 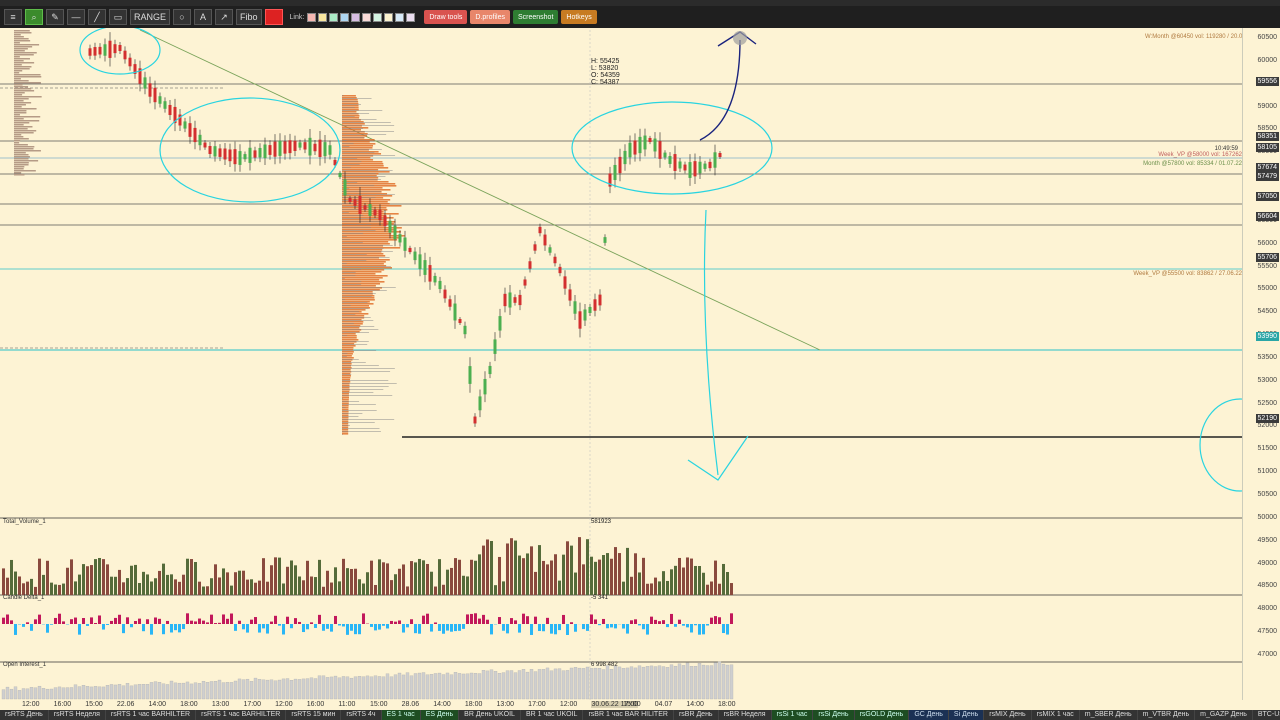 What do you see at coordinates (882, 715) in the screenshot?
I see `chart-tab: rsGOLD День` at bounding box center [882, 715].